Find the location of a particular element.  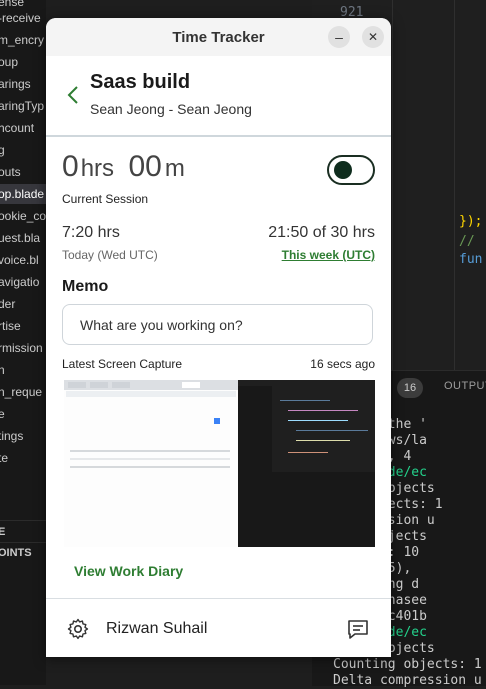

screen-capture-label: Latest Screen Capture is located at coordinates (122, 364).